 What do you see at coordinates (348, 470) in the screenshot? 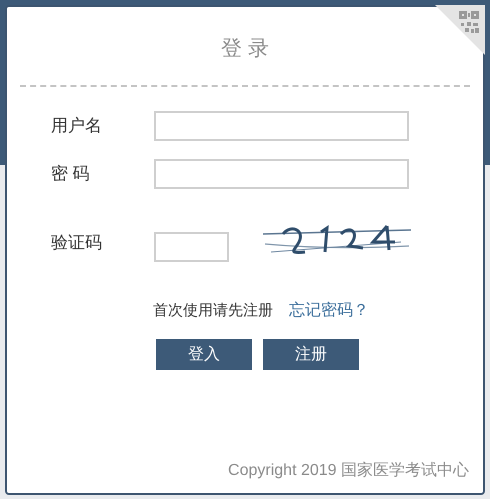
I see `copyright-text: Copyright 2019 国家医学考试中心` at bounding box center [348, 470].